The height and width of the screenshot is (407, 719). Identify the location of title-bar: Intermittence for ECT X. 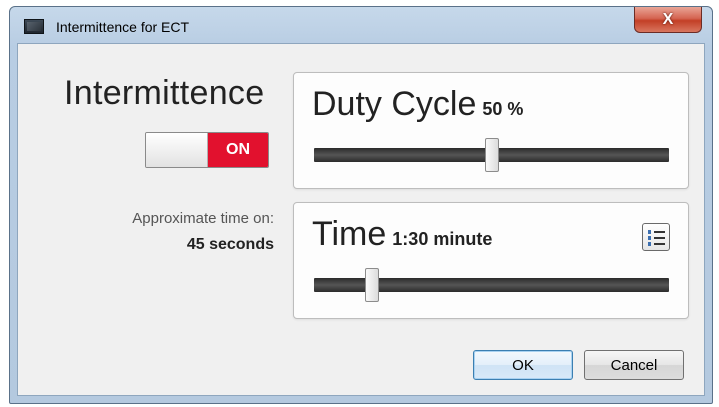
(361, 25).